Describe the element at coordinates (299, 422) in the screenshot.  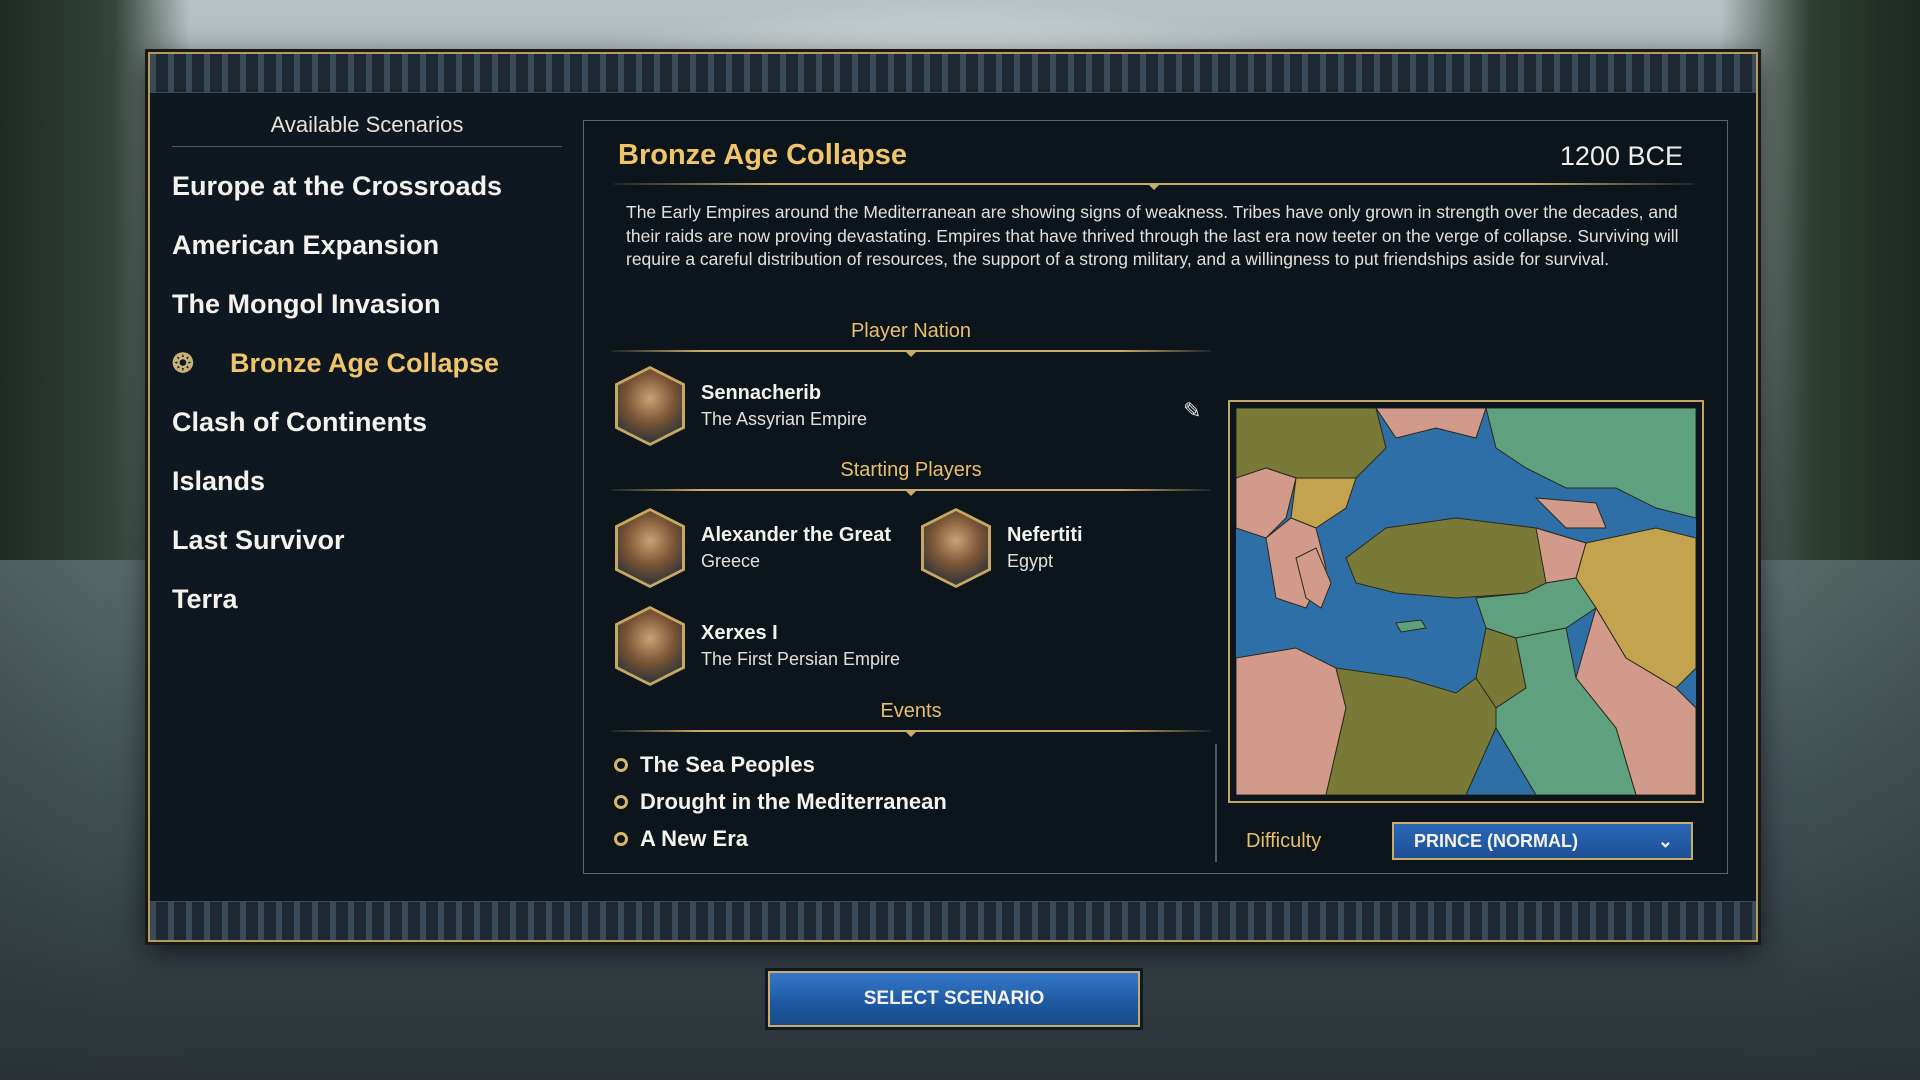
I see `scenario-item-label: Clash of Continents` at that location.